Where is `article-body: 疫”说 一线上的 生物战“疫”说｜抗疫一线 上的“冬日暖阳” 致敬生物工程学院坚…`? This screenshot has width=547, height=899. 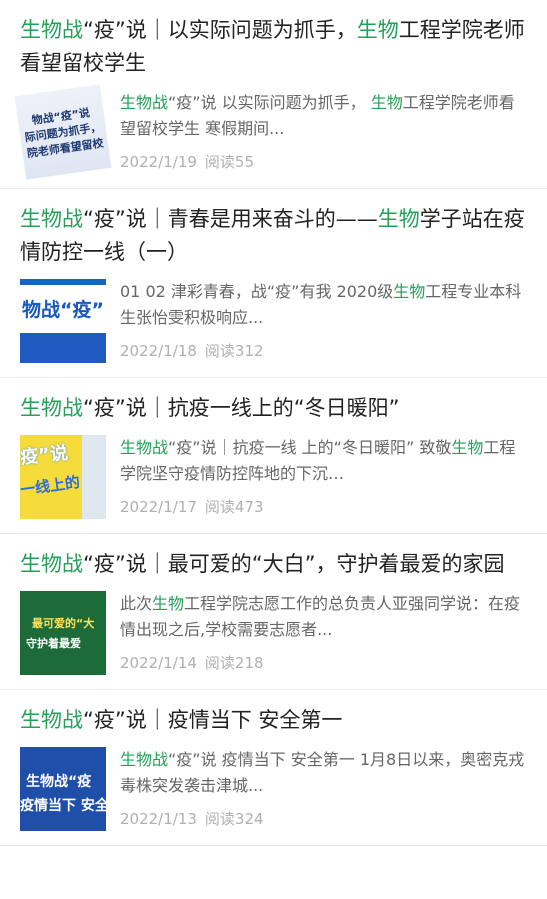 article-body: 疫”说 一线上的 生物战“疫”说｜抗疫一线 上的“冬日暖阳” 致敬生物工程学院坚… is located at coordinates (273, 482).